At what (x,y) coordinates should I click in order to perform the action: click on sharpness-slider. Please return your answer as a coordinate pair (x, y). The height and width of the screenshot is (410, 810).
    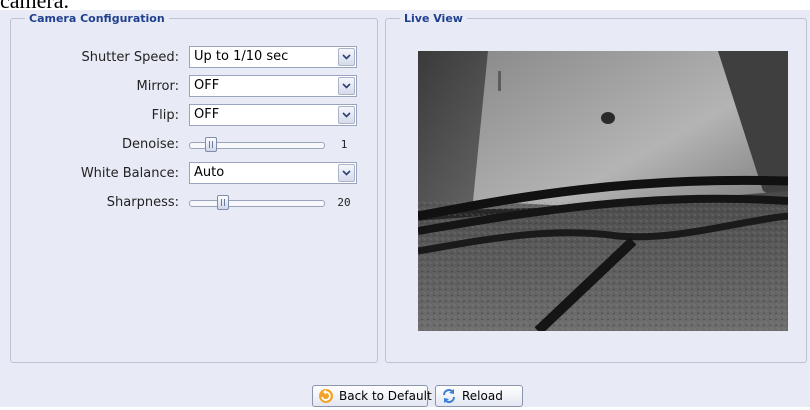
    Looking at the image, I should click on (257, 203).